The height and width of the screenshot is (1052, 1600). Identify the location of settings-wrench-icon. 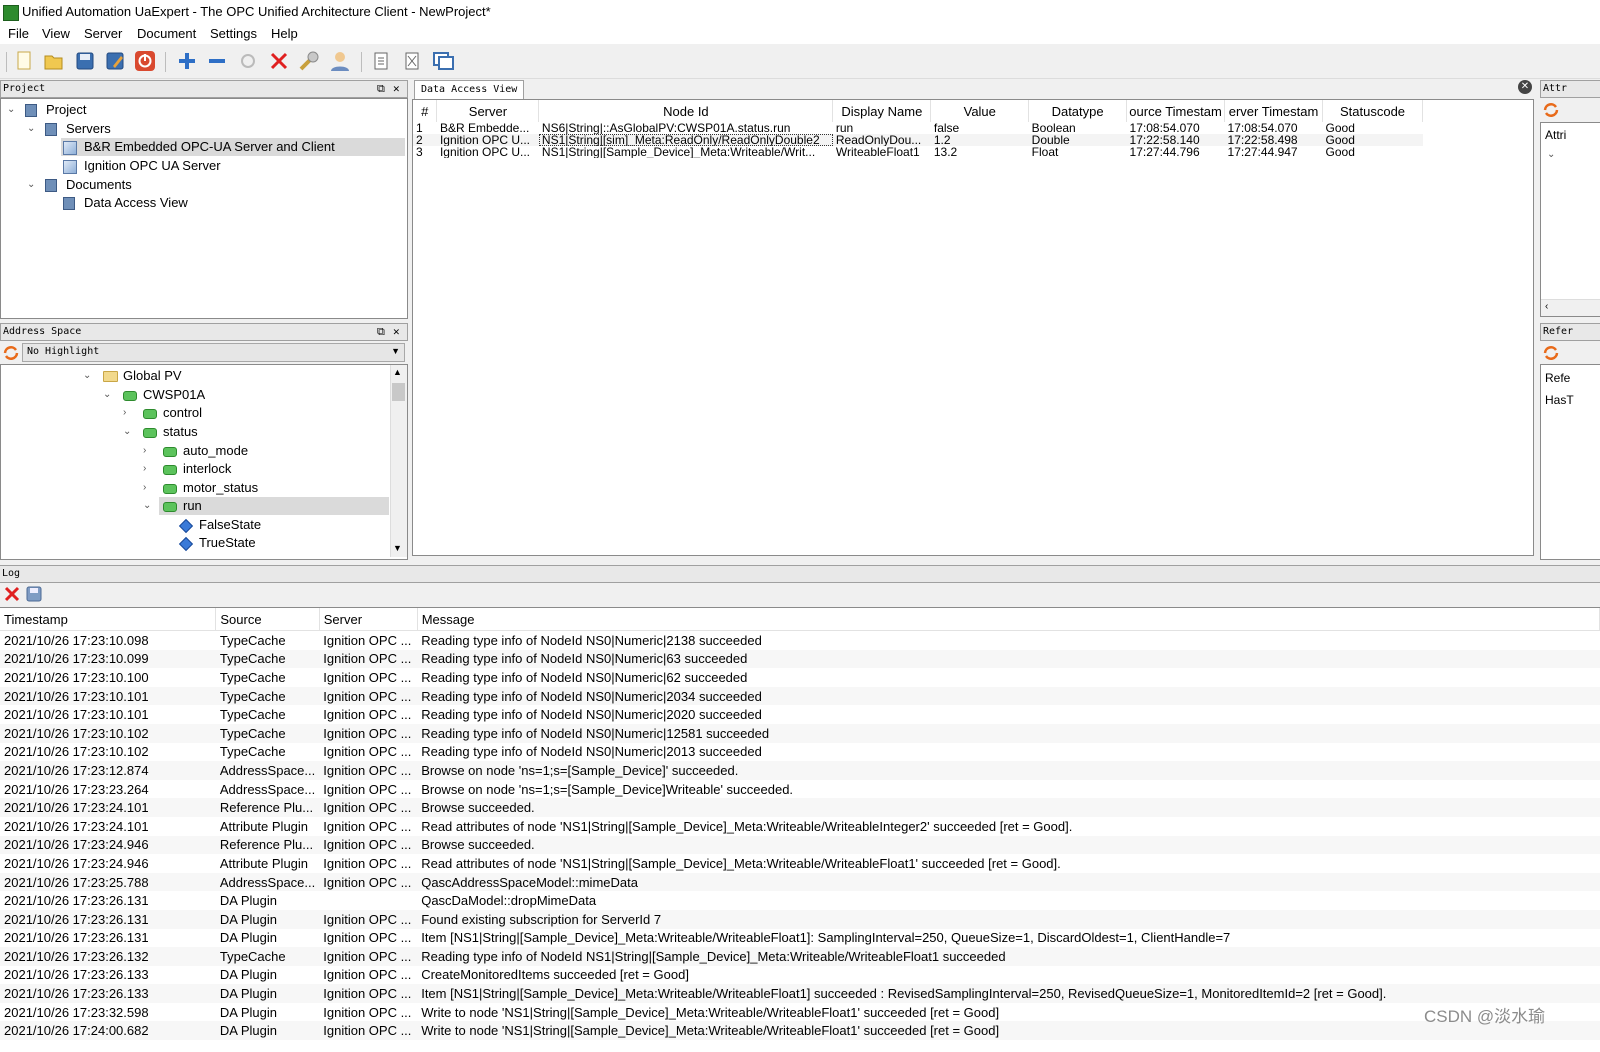
(309, 61).